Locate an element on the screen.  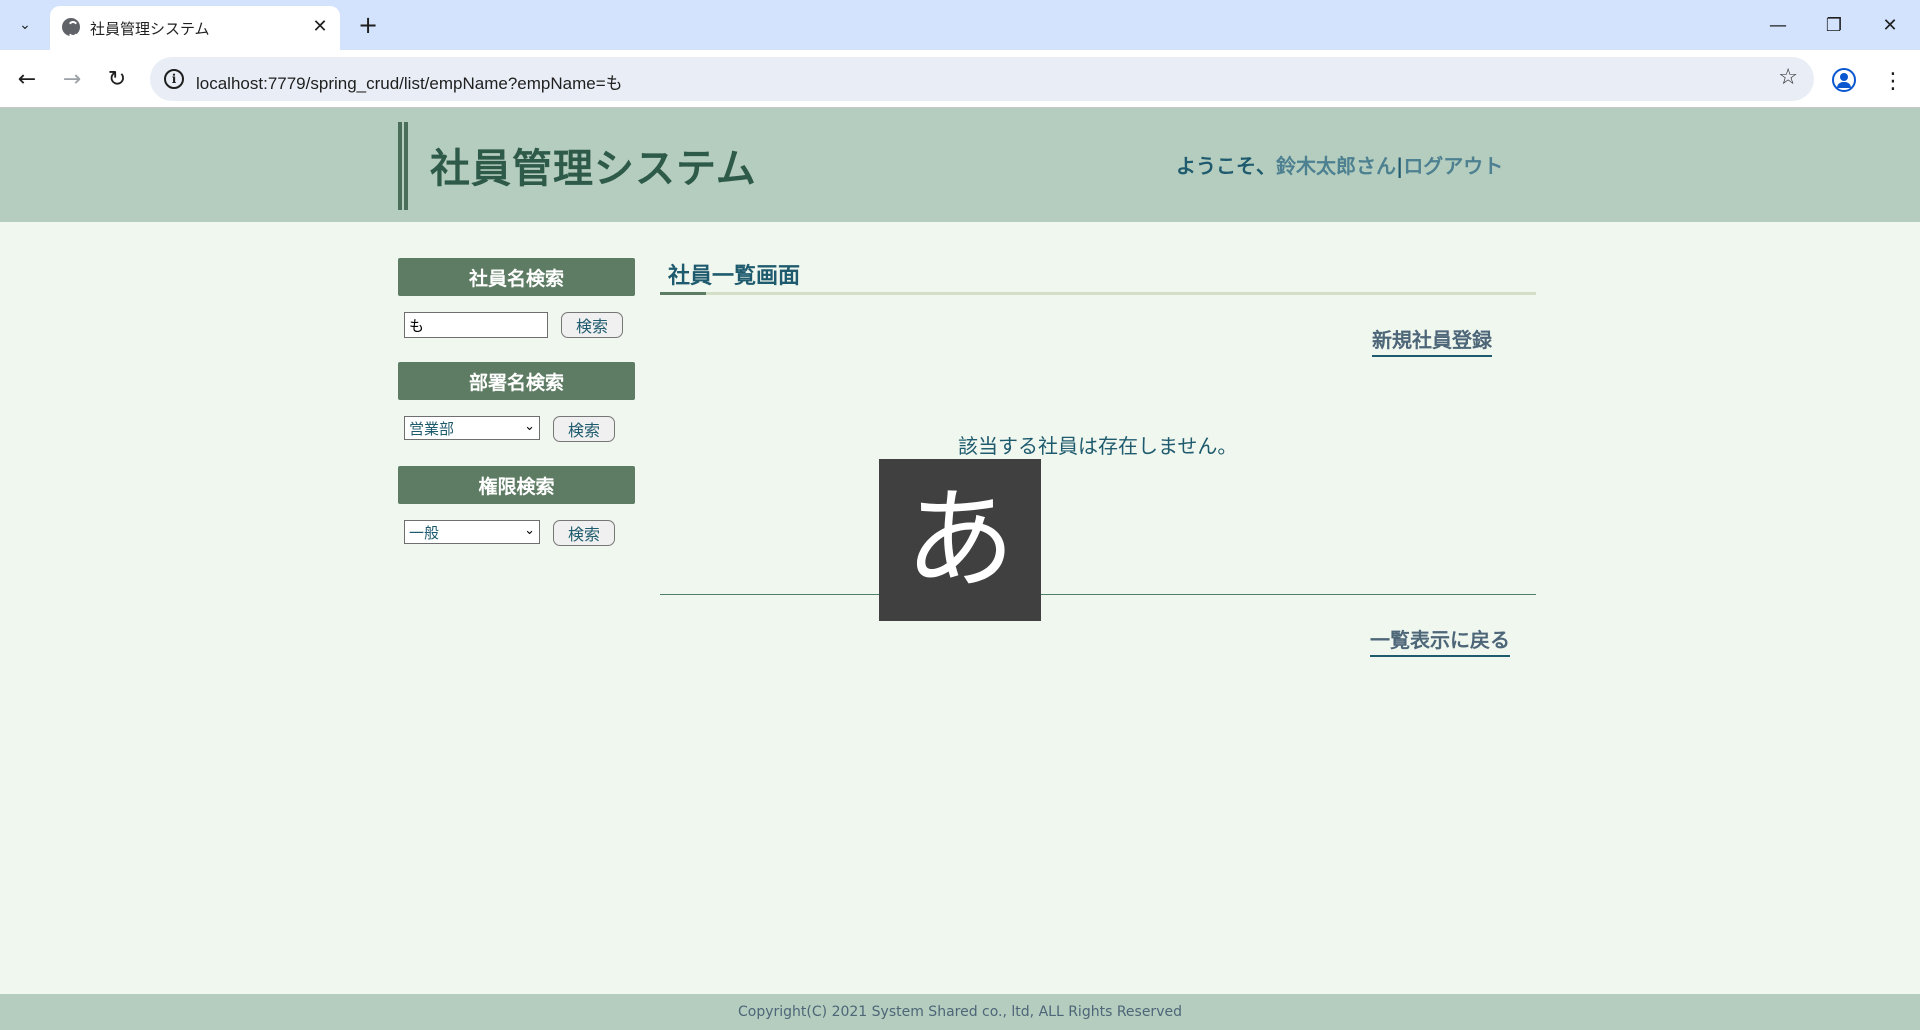
site-header: 社員管理システム ようこそ、鈴木太郎さん|ログアウト is located at coordinates (960, 165).